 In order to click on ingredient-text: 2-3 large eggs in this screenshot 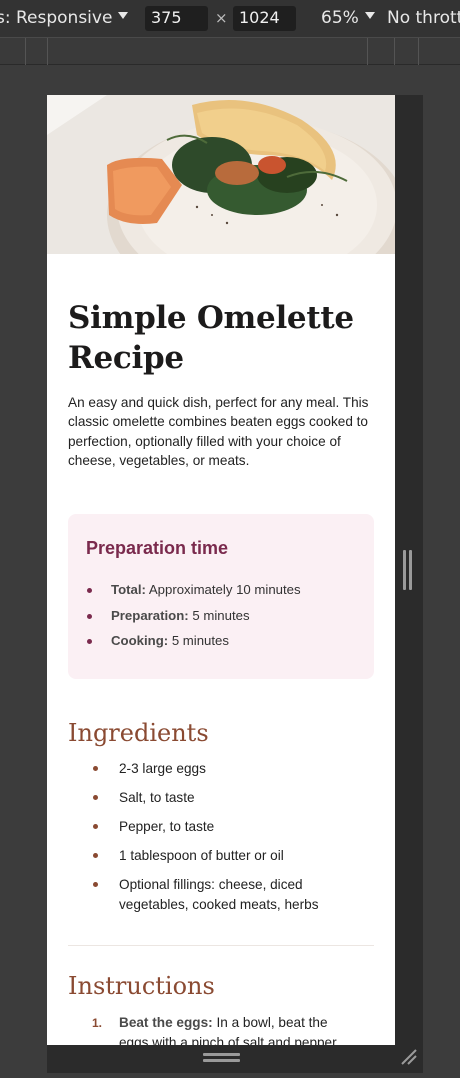, I will do `click(162, 768)`.